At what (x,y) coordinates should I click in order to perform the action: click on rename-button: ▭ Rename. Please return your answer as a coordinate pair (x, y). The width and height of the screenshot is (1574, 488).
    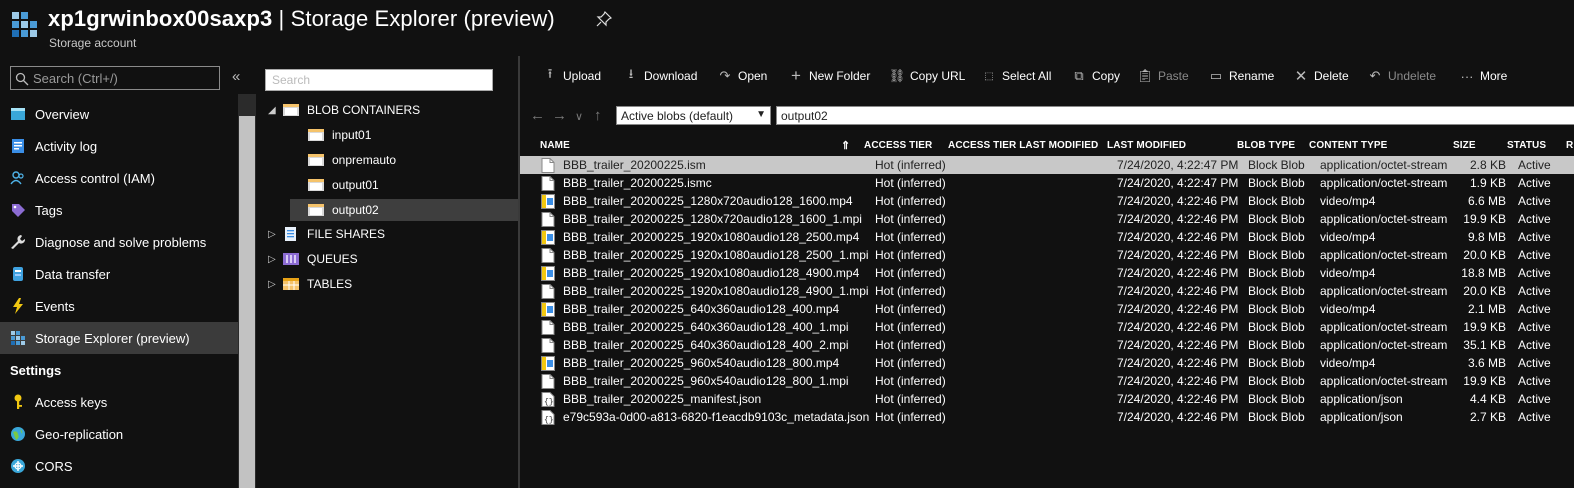
    Looking at the image, I should click on (1241, 76).